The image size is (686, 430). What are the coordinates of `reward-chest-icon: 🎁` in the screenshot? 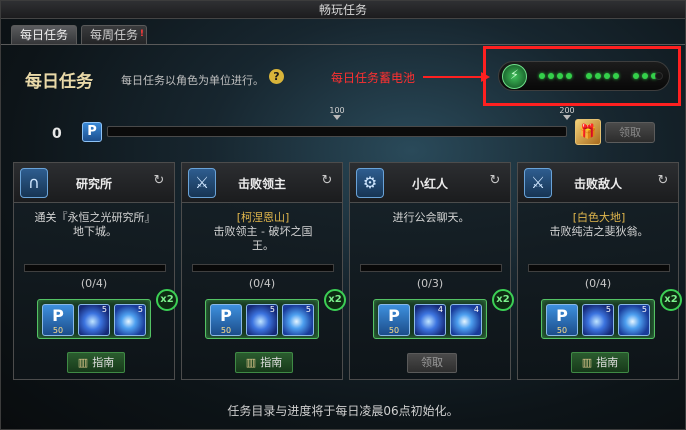 It's located at (588, 132).